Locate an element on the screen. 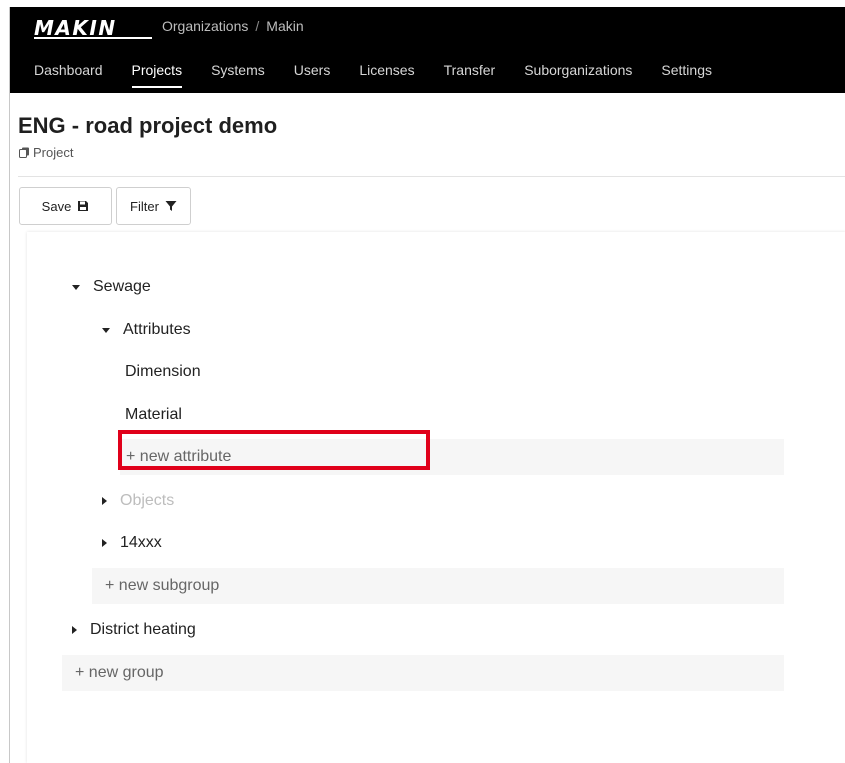  svg-text: MAKIN is located at coordinates (75, 28).